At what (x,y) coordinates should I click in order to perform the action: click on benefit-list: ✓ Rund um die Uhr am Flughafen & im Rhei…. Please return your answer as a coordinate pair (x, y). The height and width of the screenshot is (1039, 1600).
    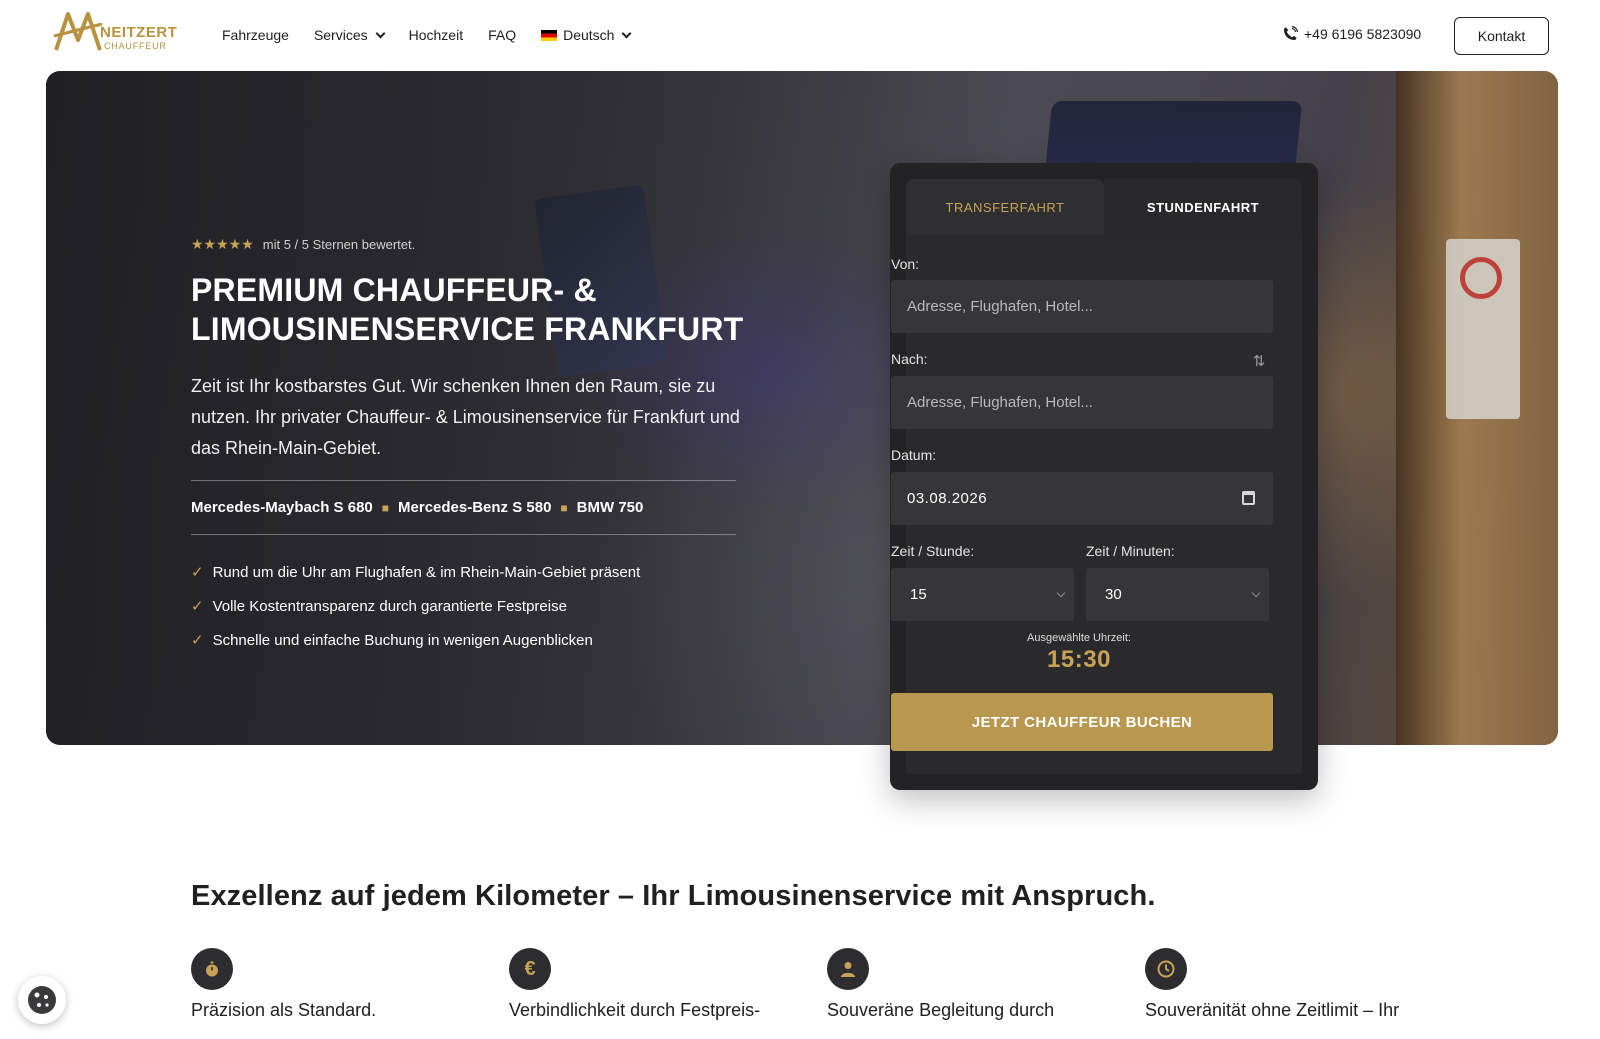
    Looking at the image, I should click on (471, 606).